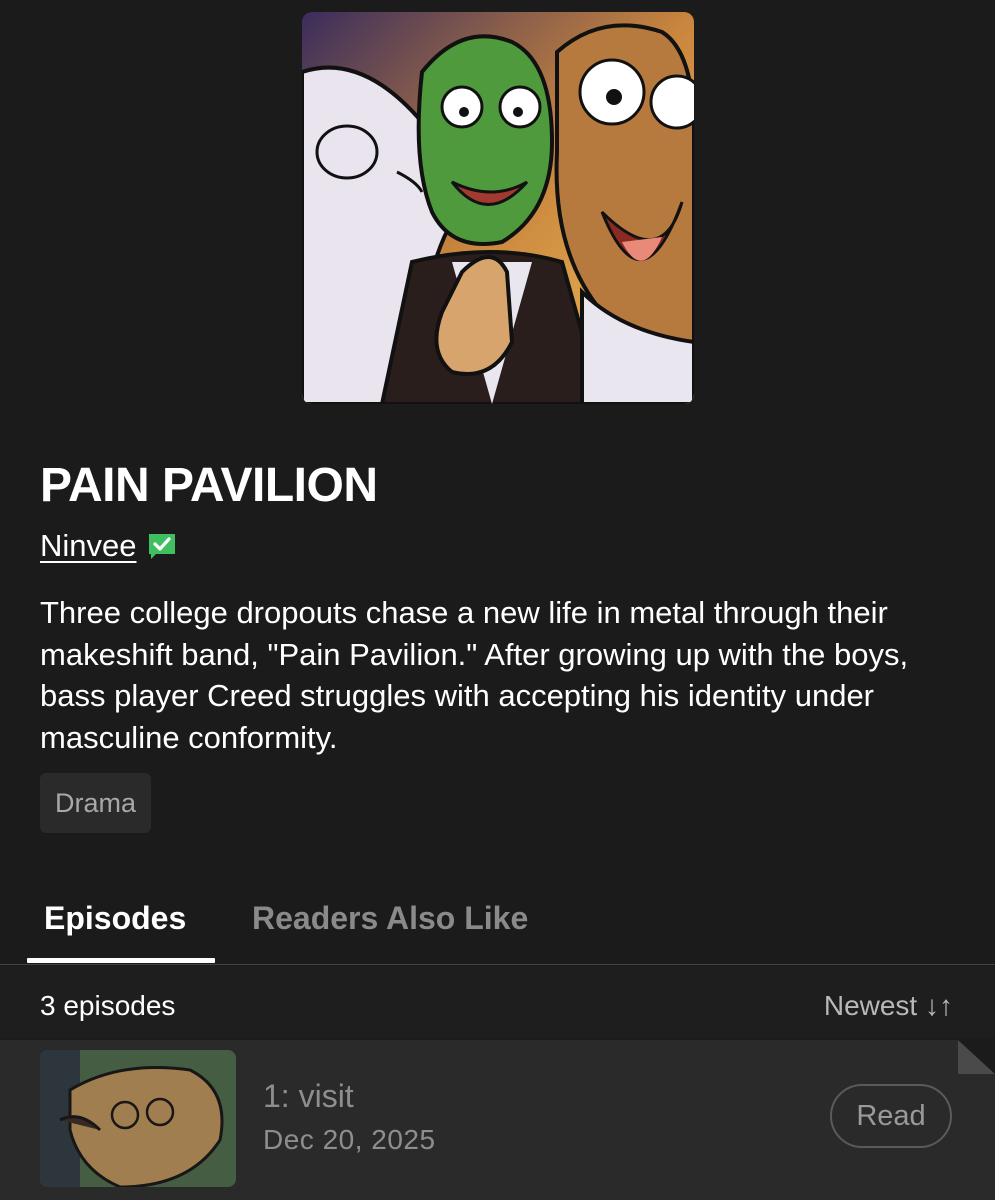 The width and height of the screenshot is (995, 1200). I want to click on episode-row: 1: visit Dec 20, 2025 Read, so click(497, 1120).